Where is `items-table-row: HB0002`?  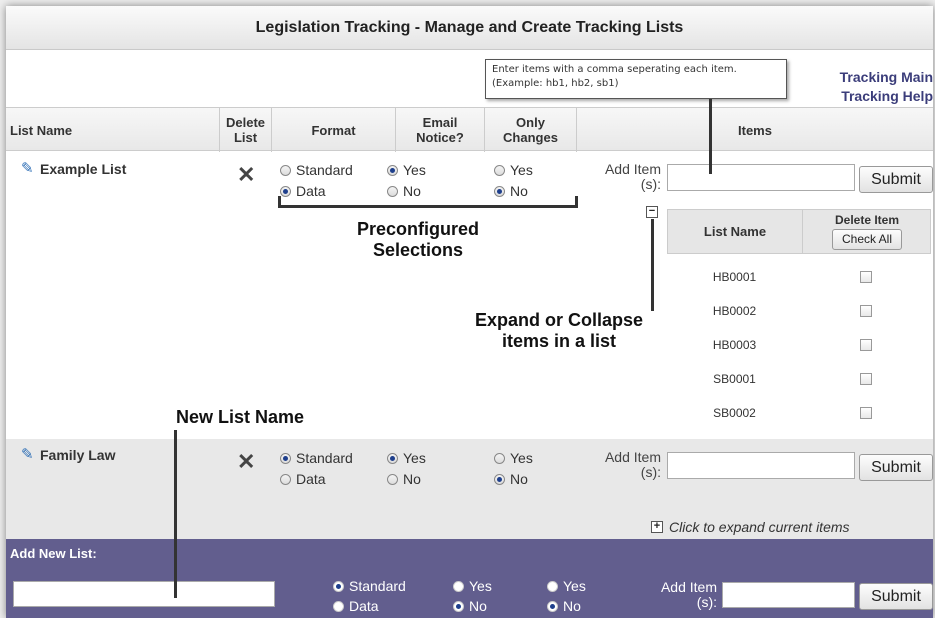
items-table-row: HB0002 is located at coordinates (799, 311).